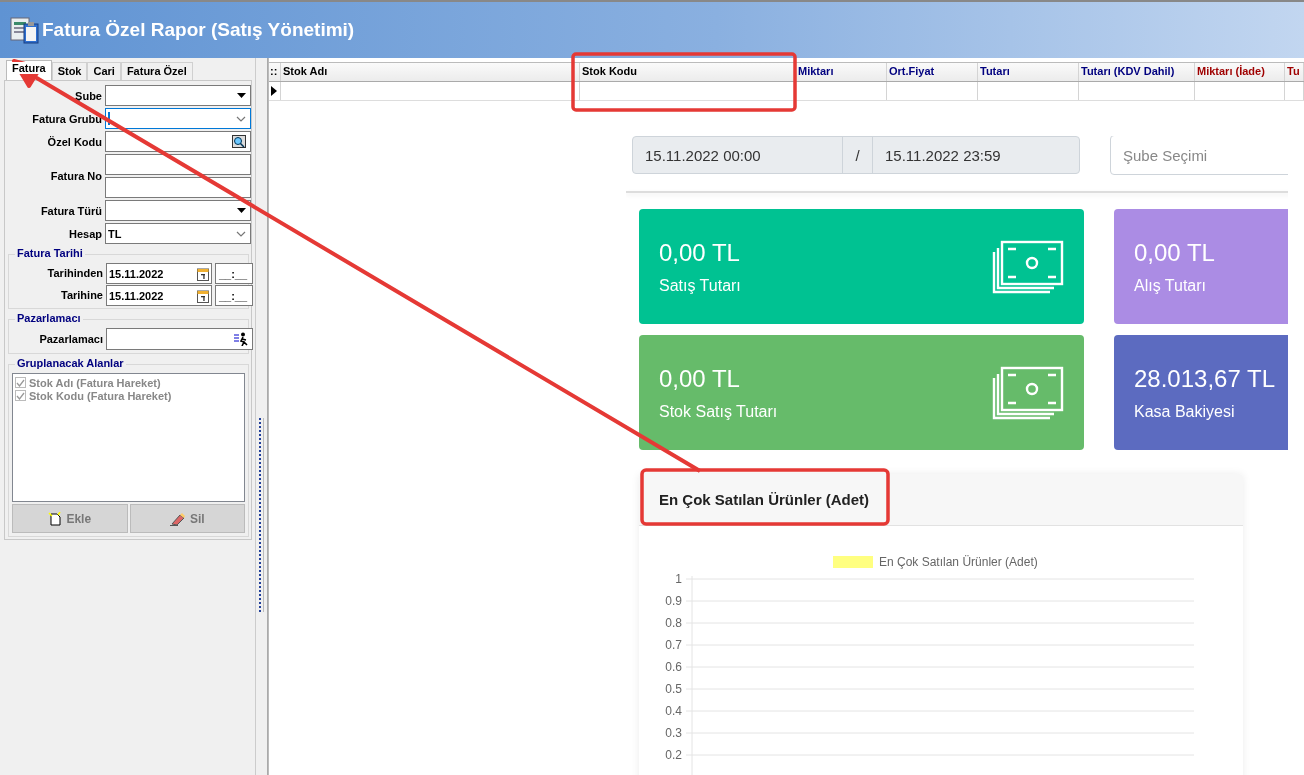 Image resolution: width=1304 pixels, height=775 pixels. I want to click on y-tick-label: 0.8, so click(673, 623).